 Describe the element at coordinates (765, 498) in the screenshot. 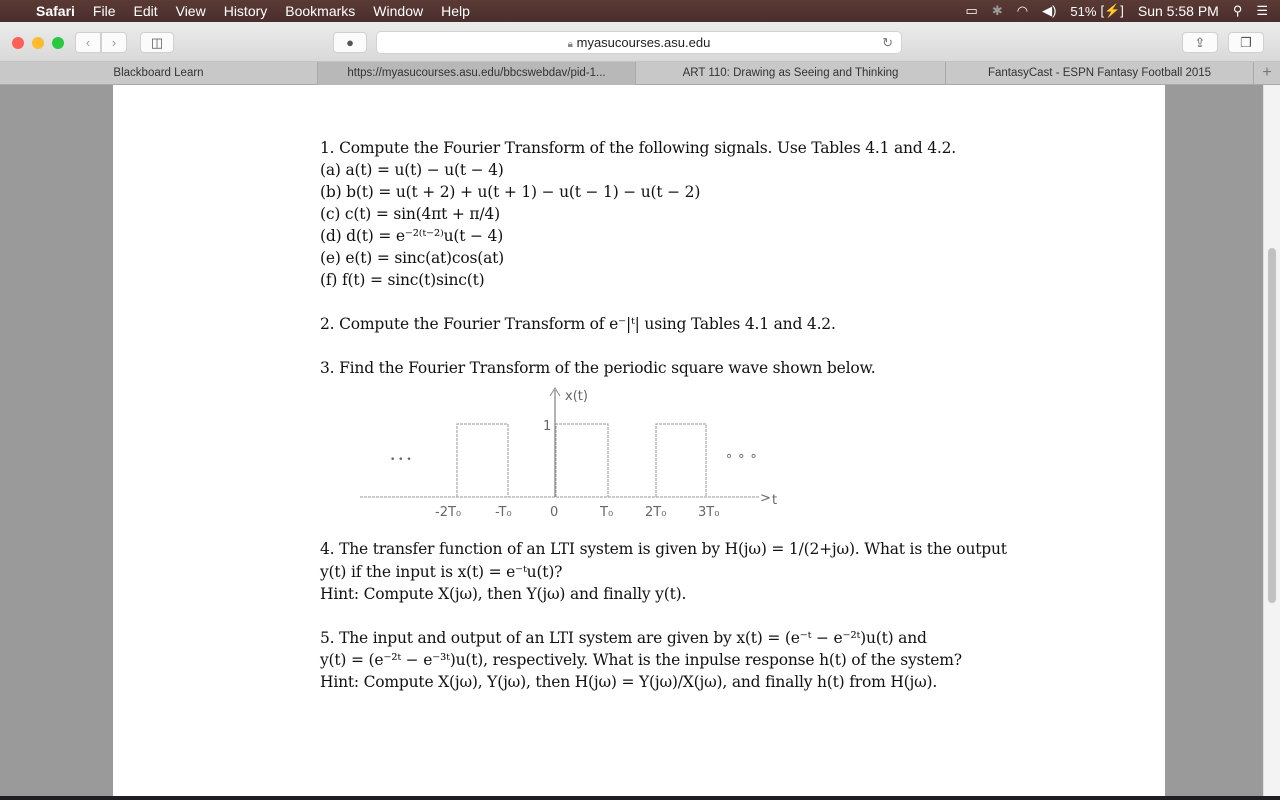

I see `x-axis-label: >` at that location.